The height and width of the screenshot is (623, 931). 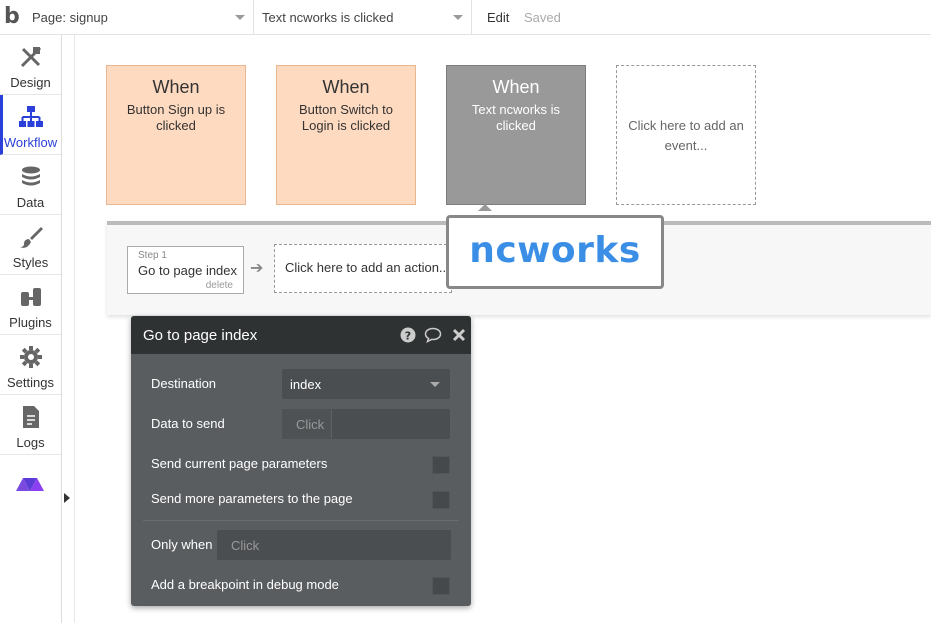 What do you see at coordinates (310, 424) in the screenshot?
I see `data-to-send-placeholder: Click` at bounding box center [310, 424].